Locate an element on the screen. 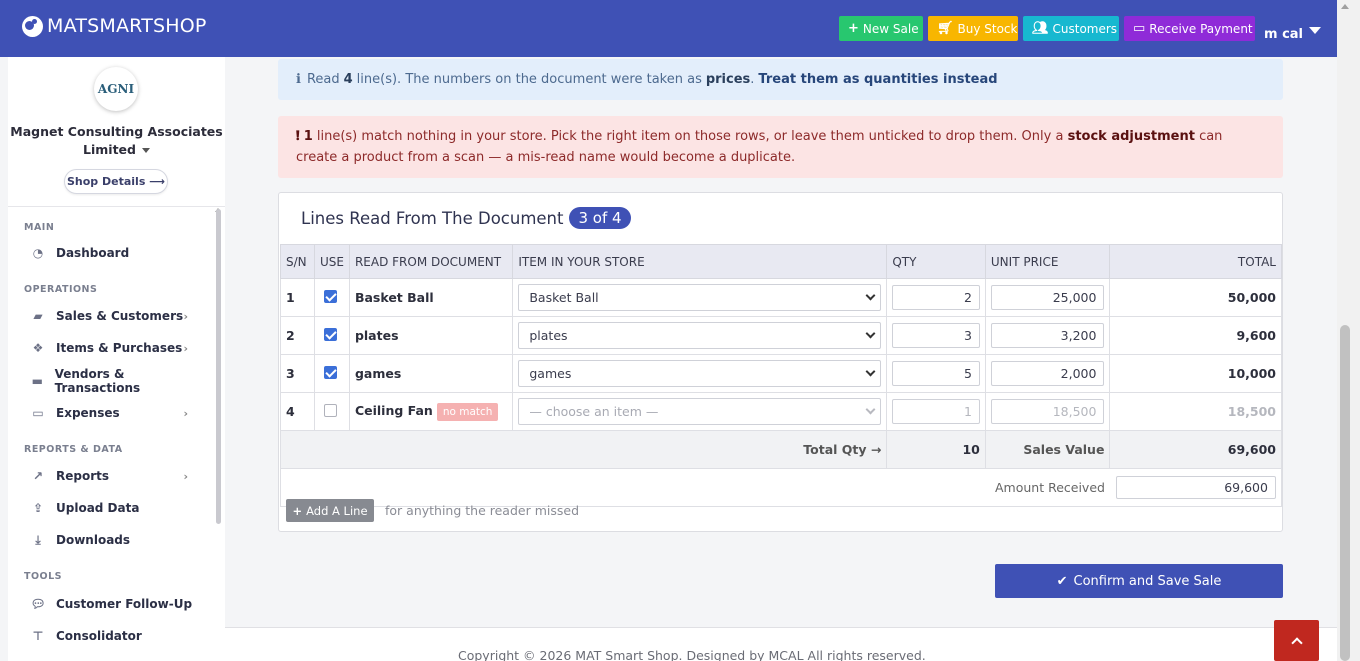  receive-payment-button: ▭ Receive Payment is located at coordinates (1189, 28).